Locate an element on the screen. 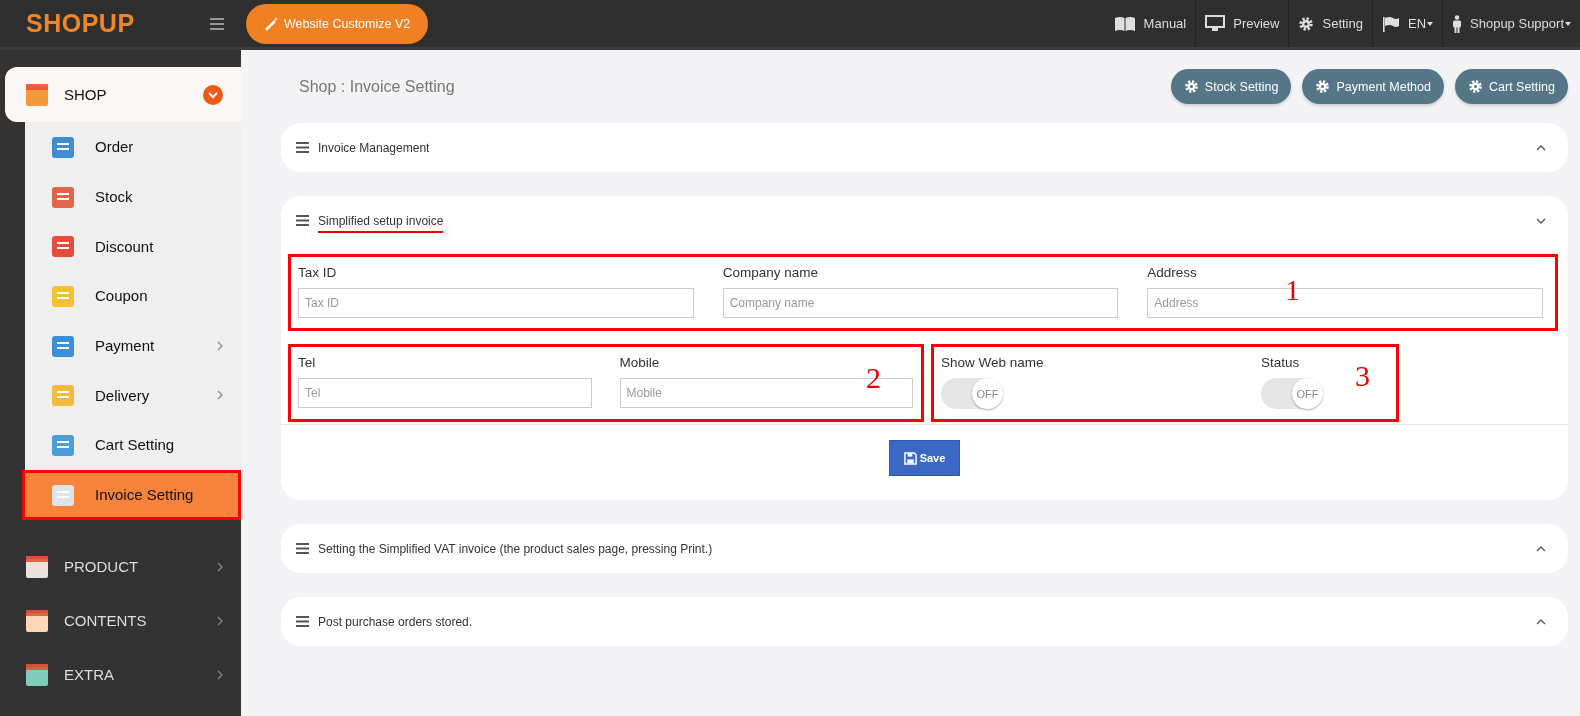 This screenshot has height=716, width=1580. top-nav-link: Preview is located at coordinates (1242, 23).